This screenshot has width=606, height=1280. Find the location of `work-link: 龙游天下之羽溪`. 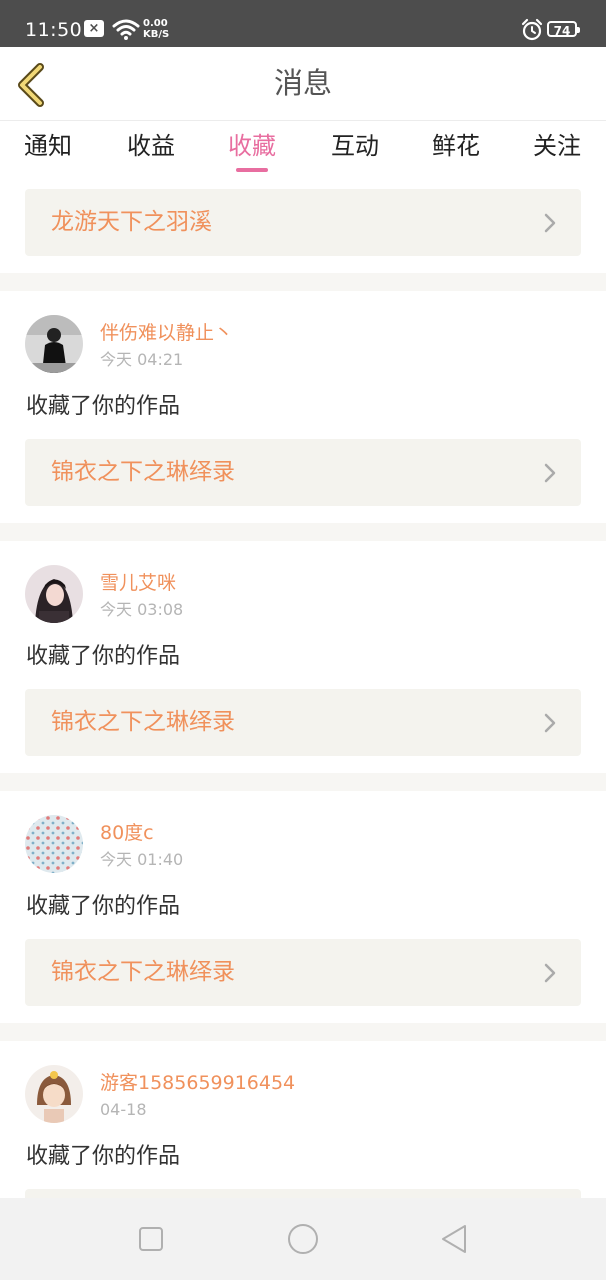

work-link: 龙游天下之羽溪 is located at coordinates (303, 222).